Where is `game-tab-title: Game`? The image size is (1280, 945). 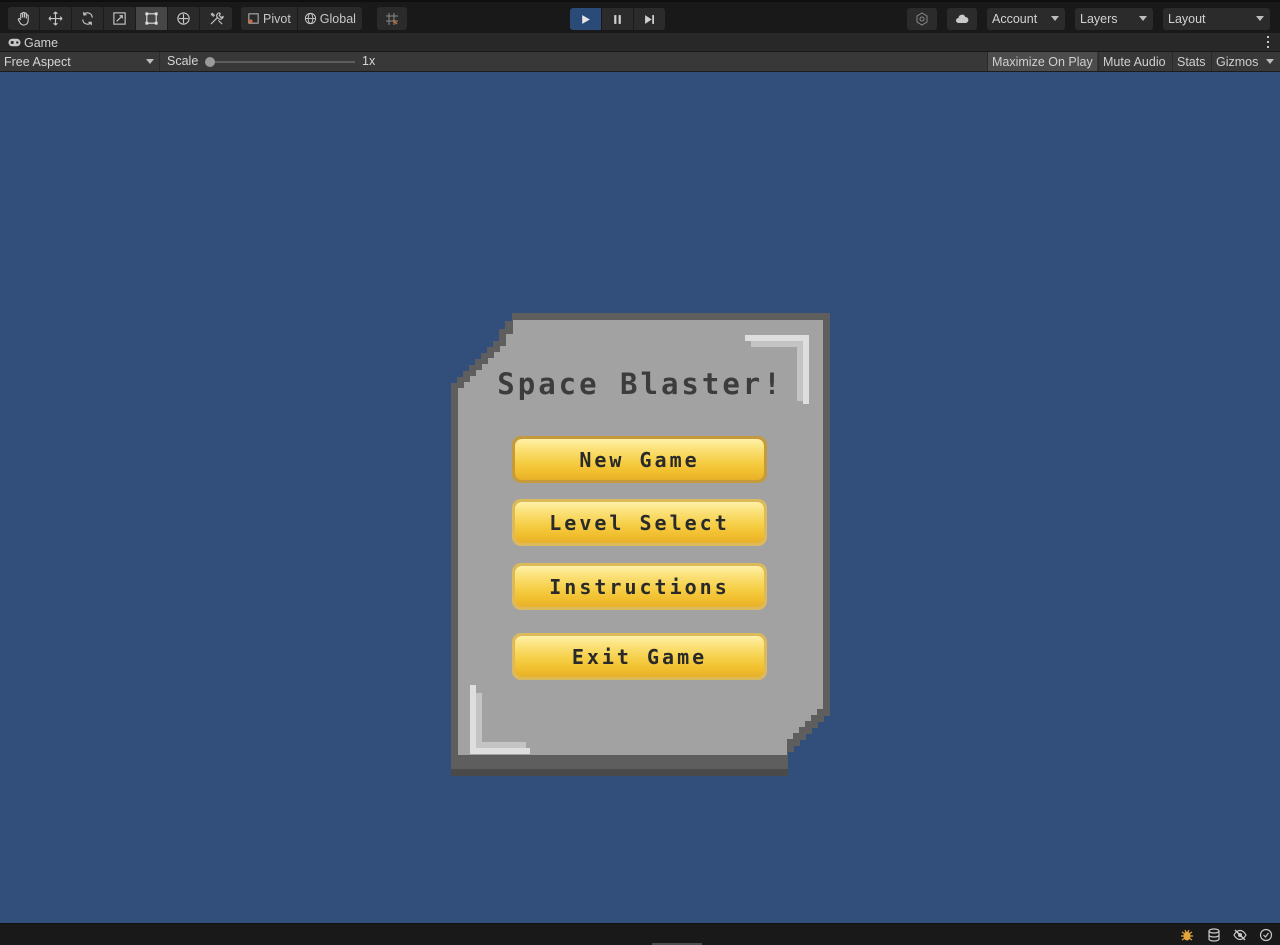
game-tab-title: Game is located at coordinates (41, 42).